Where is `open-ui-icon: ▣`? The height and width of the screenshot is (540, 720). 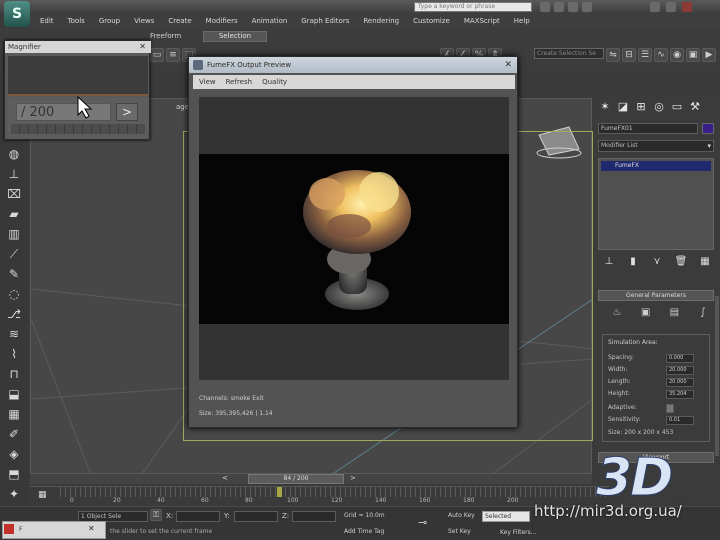 open-ui-icon: ▣ is located at coordinates (646, 313).